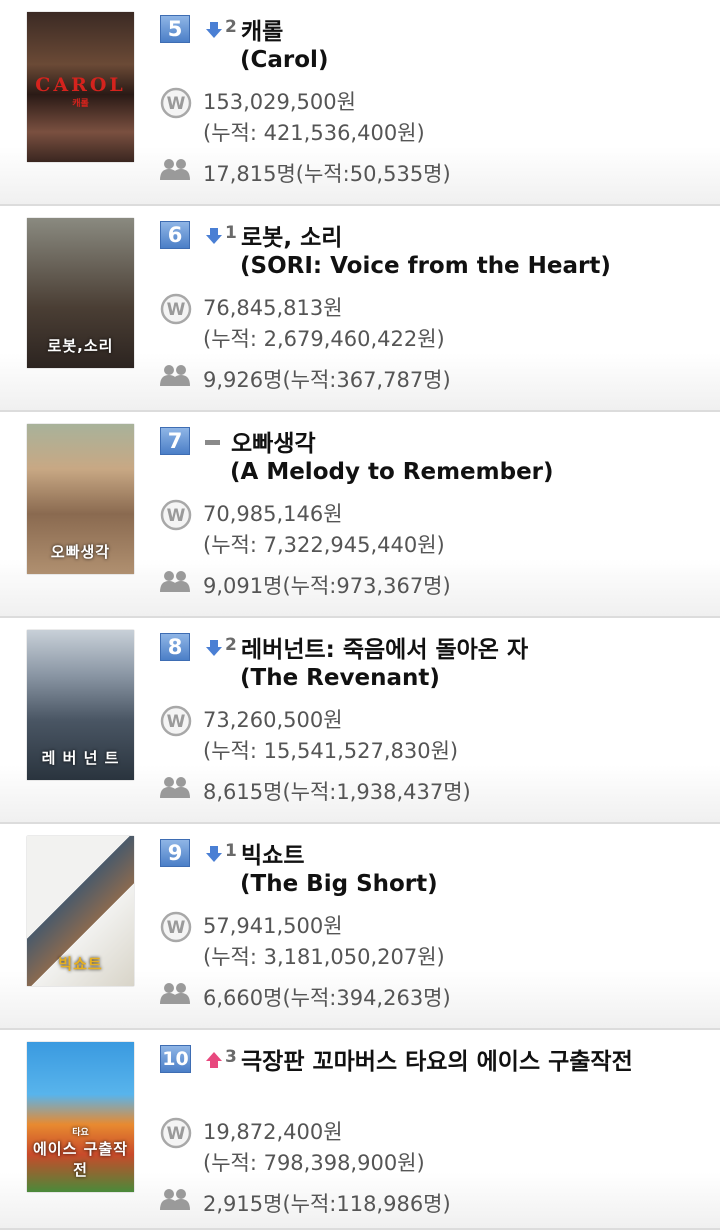 Image resolution: width=720 pixels, height=1230 pixels. I want to click on rank-badge: 5, so click(175, 29).